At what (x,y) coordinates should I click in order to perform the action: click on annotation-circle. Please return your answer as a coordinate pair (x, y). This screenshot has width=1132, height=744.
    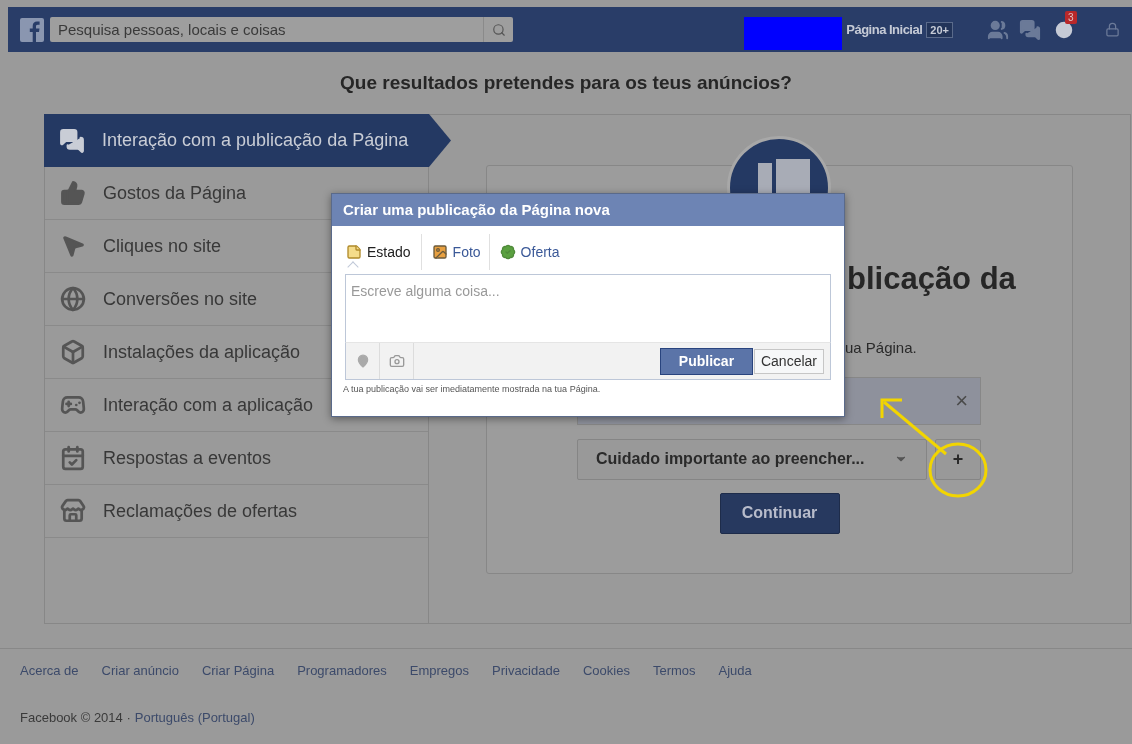
    Looking at the image, I should click on (958, 470).